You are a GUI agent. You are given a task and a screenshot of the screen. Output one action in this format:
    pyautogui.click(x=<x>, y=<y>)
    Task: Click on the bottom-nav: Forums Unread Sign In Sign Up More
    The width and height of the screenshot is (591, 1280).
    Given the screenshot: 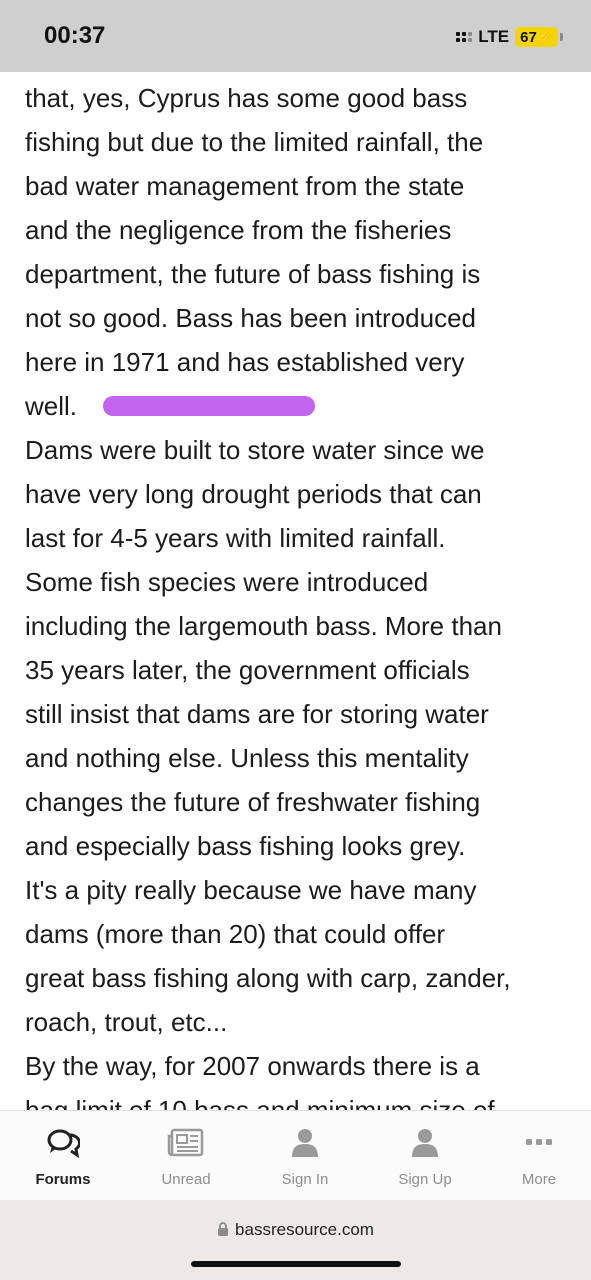 What is the action you would take?
    pyautogui.click(x=295, y=1155)
    